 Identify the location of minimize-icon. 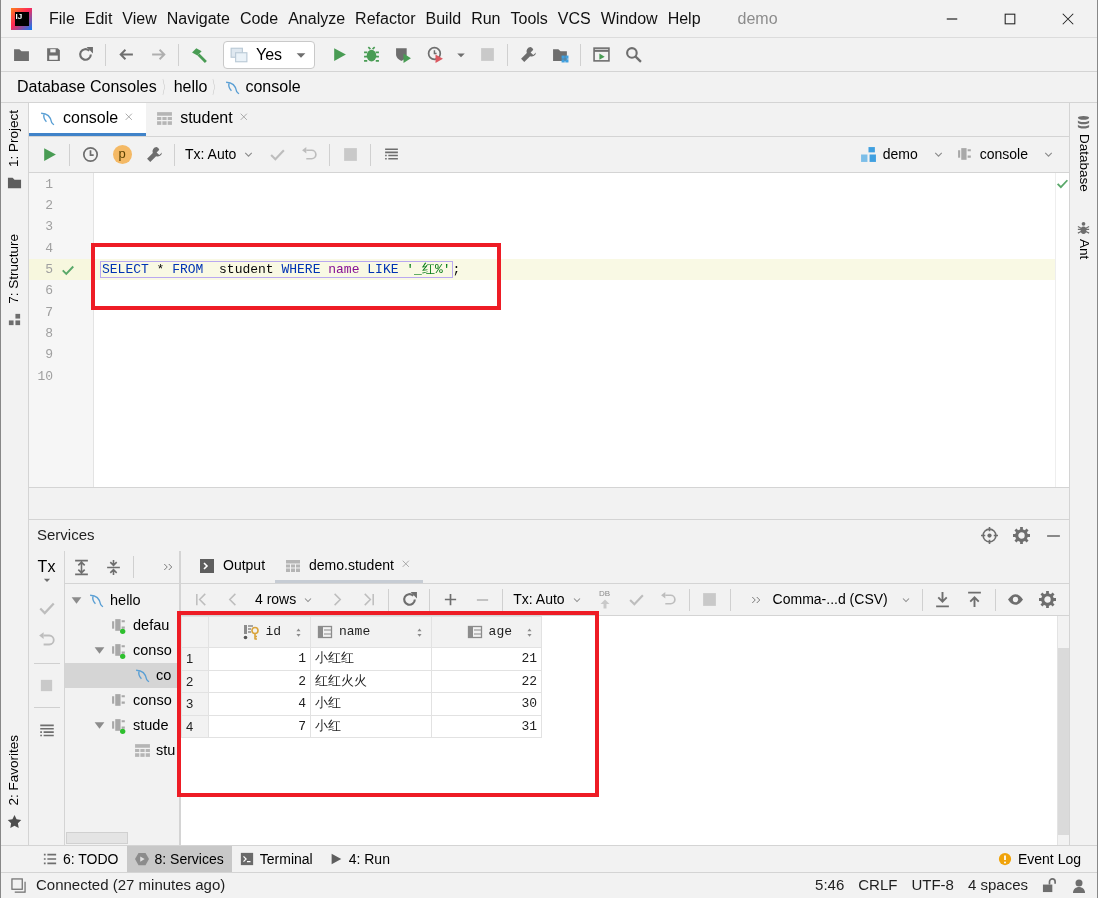
(952, 18).